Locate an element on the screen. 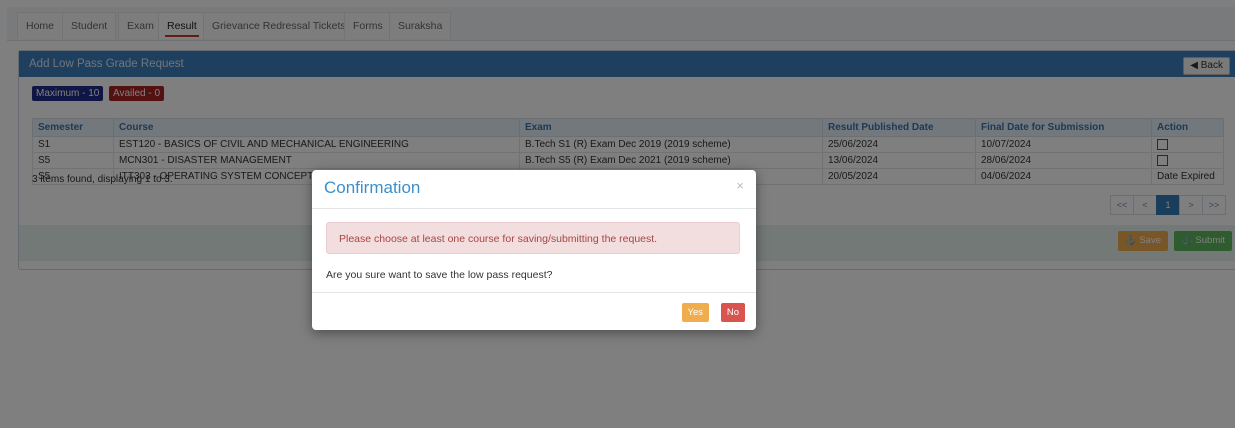 The image size is (1235, 428). close-icon: × is located at coordinates (740, 185).